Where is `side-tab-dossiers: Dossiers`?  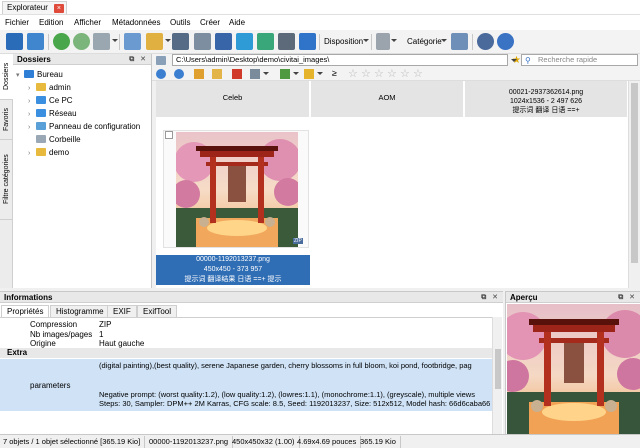 side-tab-dossiers: Dossiers is located at coordinates (6, 77).